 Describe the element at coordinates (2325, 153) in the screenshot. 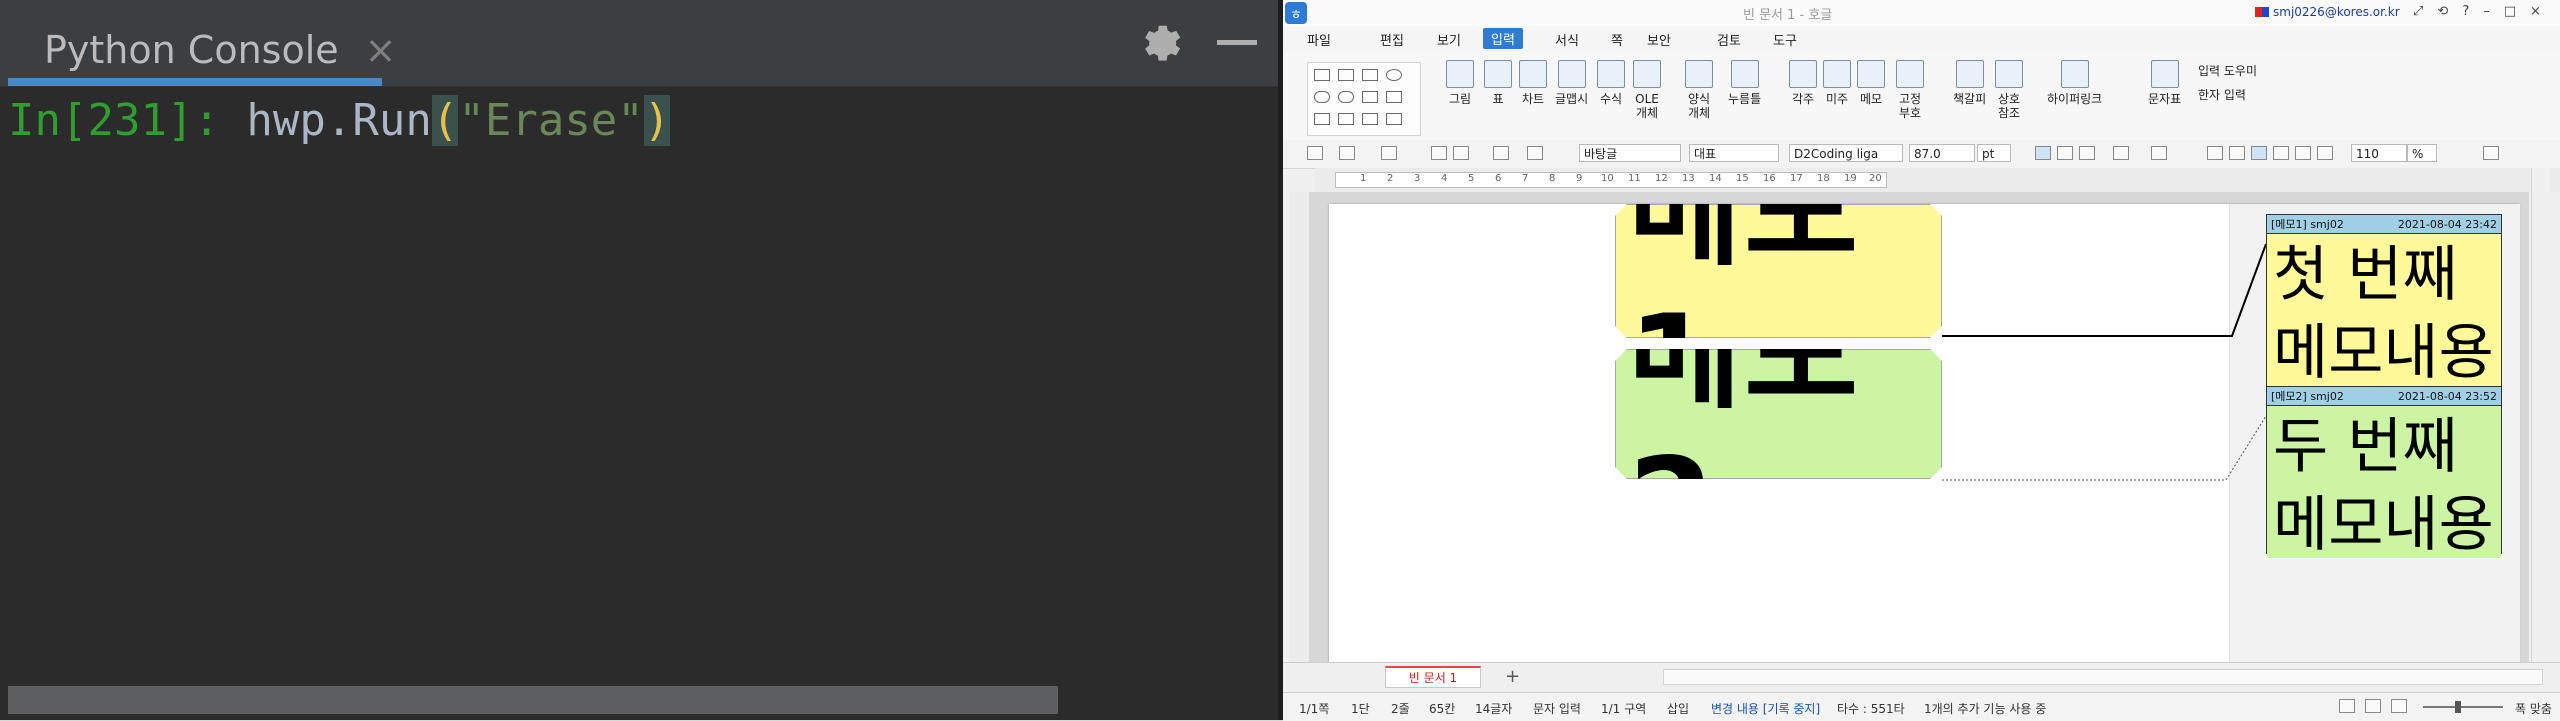

I see `align-divide-icon` at that location.